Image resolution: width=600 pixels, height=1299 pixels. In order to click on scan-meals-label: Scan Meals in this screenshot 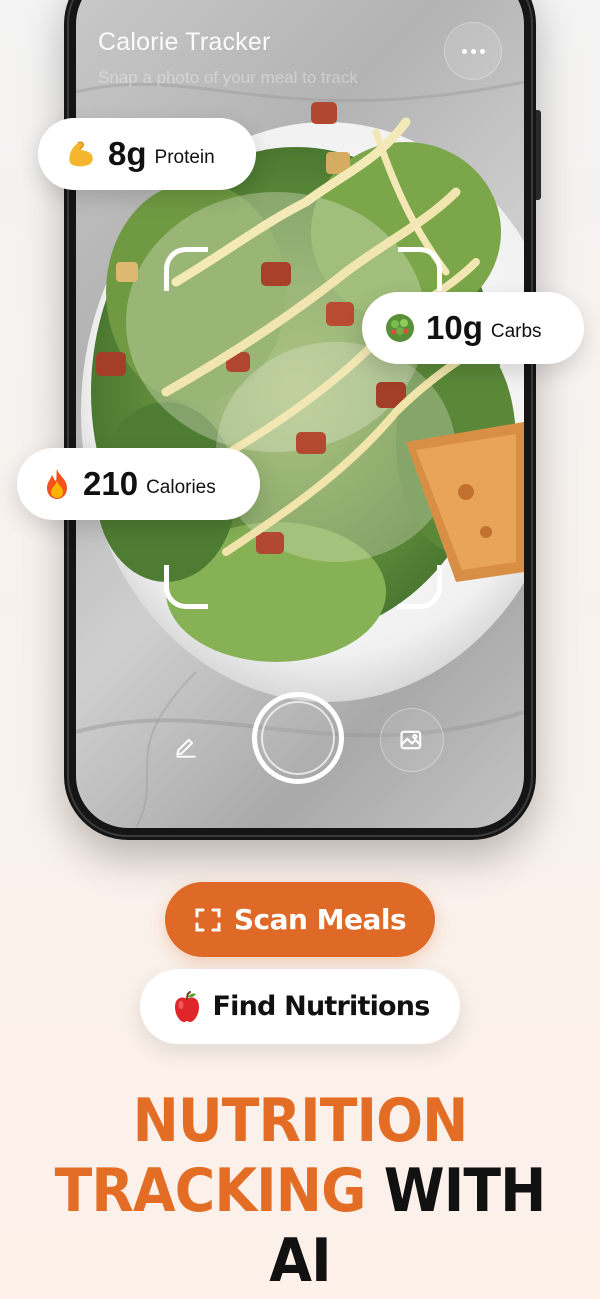, I will do `click(320, 919)`.